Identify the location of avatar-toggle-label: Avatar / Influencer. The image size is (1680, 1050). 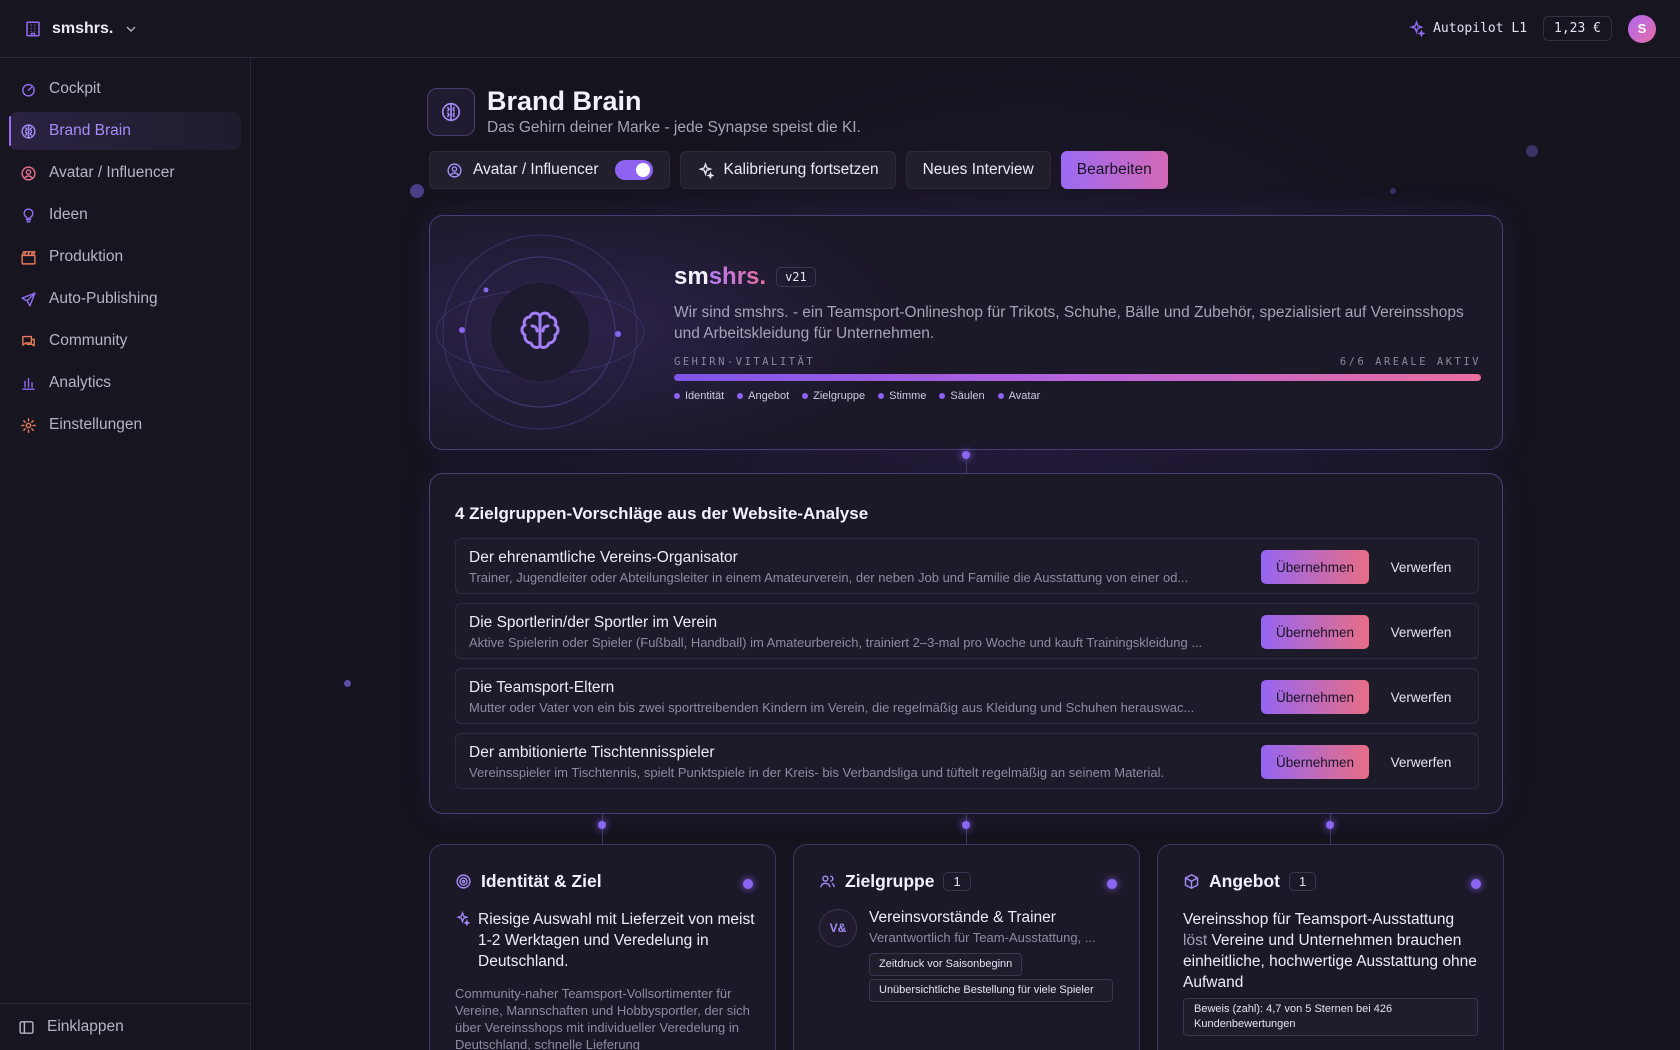
(536, 169).